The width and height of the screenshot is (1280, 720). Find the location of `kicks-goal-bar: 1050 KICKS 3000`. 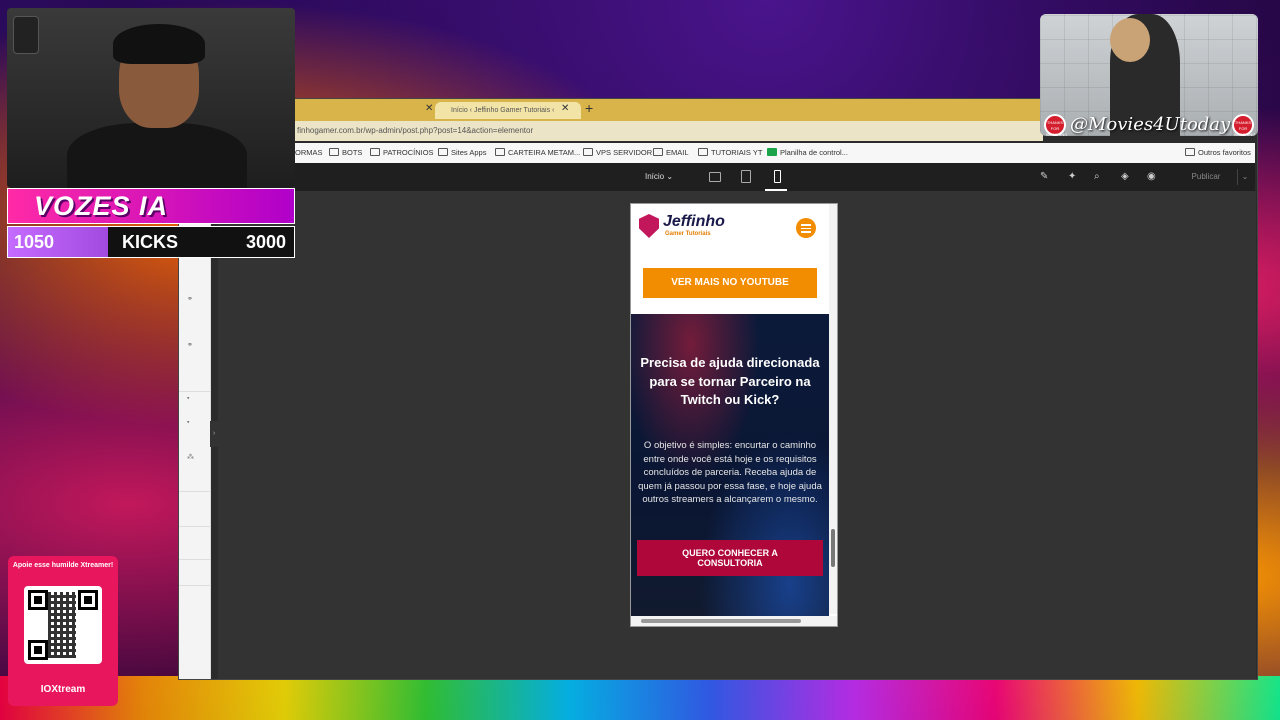

kicks-goal-bar: 1050 KICKS 3000 is located at coordinates (151, 242).